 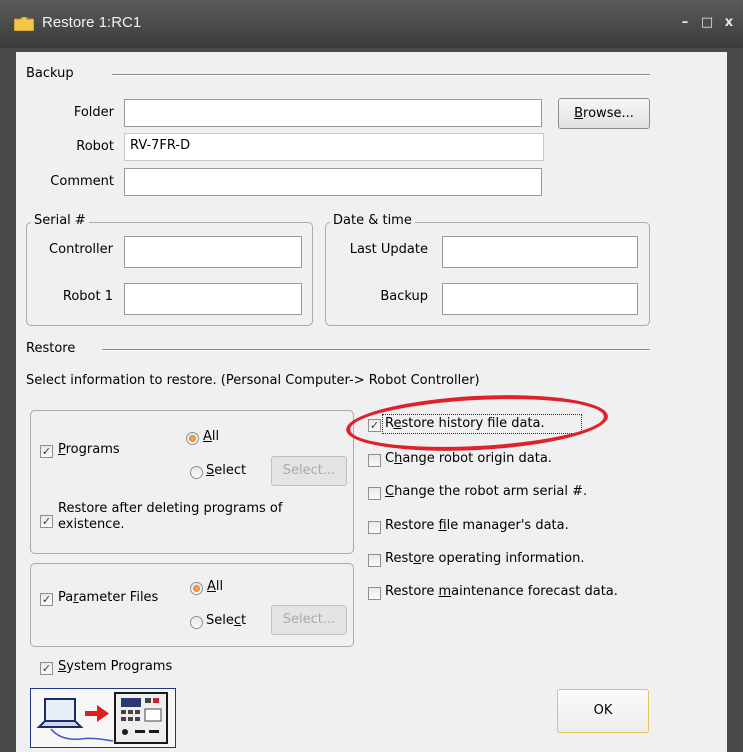 I want to click on programs-label: Programs, so click(x=89, y=449).